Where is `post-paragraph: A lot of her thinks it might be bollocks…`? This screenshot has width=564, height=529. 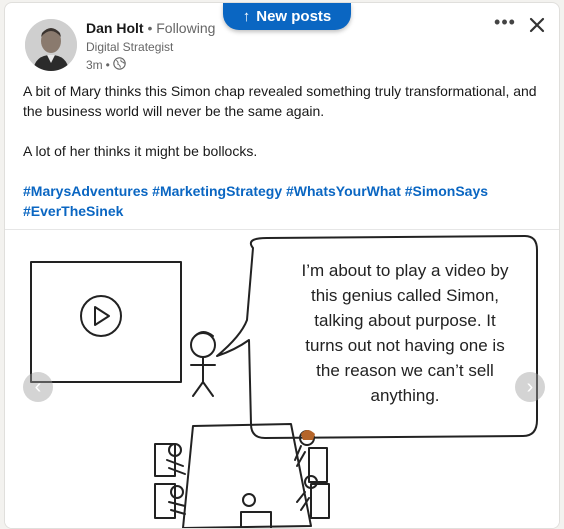
post-paragraph: A lot of her thinks it might be bollocks… is located at coordinates (140, 151).